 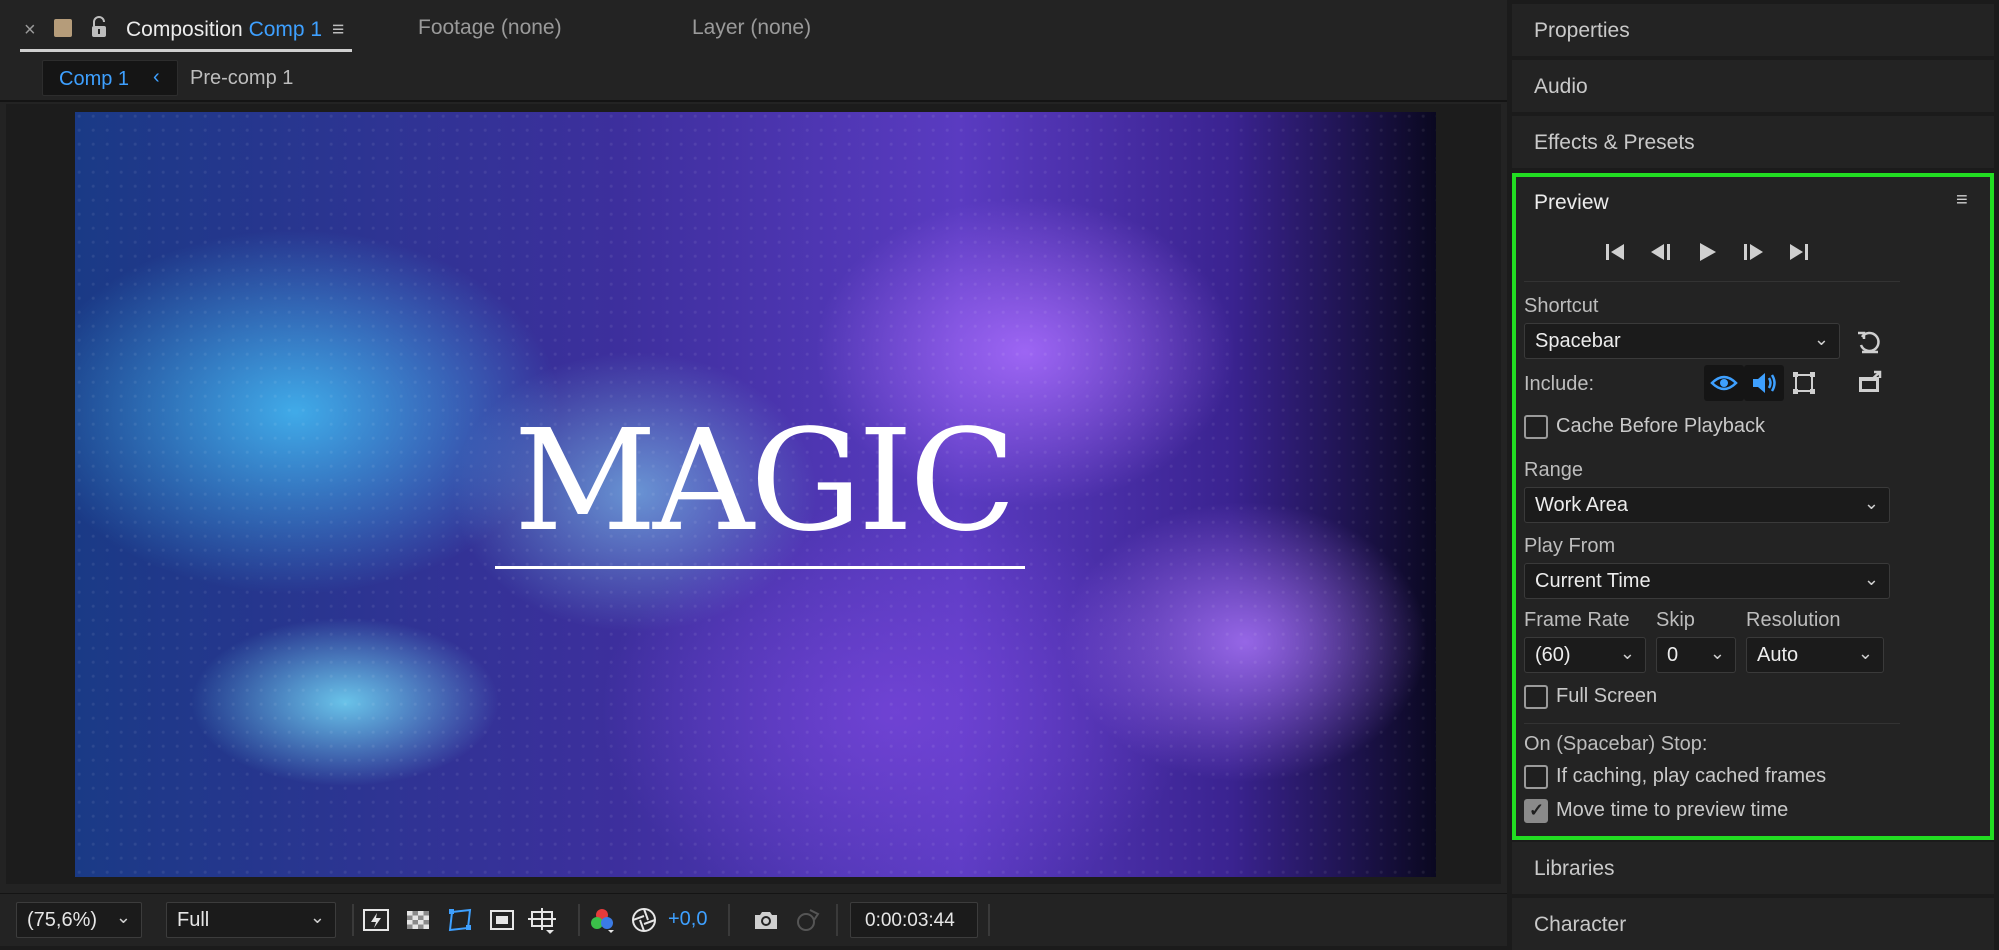 I want to click on include-label: Include:, so click(x=1559, y=384).